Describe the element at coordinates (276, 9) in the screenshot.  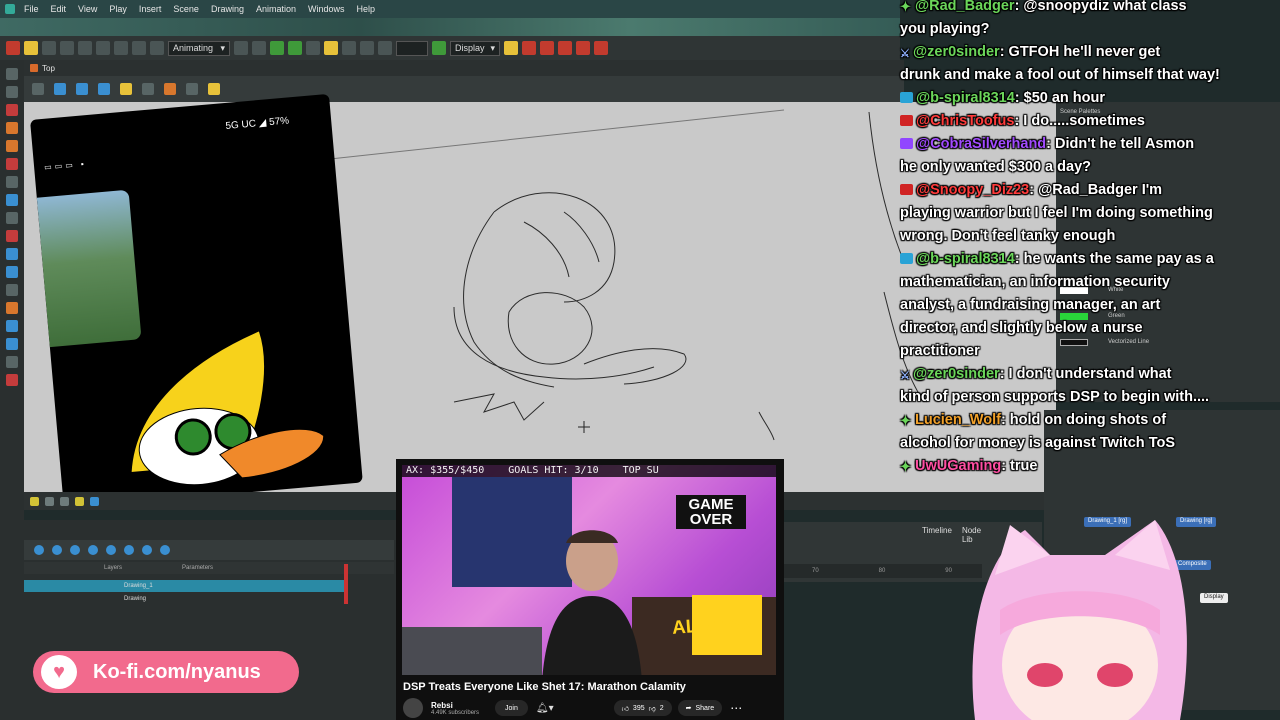
I see `menu-animation: Animation` at that location.